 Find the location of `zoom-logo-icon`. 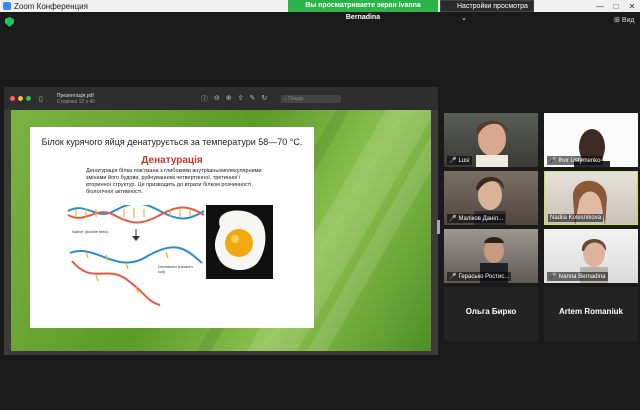

zoom-logo-icon is located at coordinates (7, 6).